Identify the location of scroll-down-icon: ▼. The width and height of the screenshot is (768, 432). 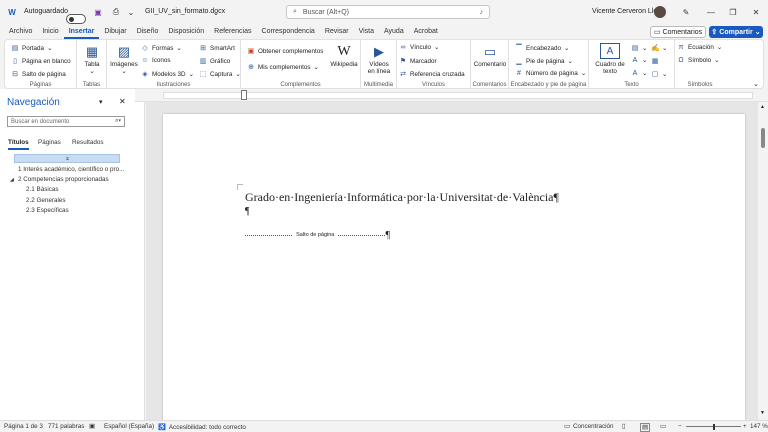
(762, 413).